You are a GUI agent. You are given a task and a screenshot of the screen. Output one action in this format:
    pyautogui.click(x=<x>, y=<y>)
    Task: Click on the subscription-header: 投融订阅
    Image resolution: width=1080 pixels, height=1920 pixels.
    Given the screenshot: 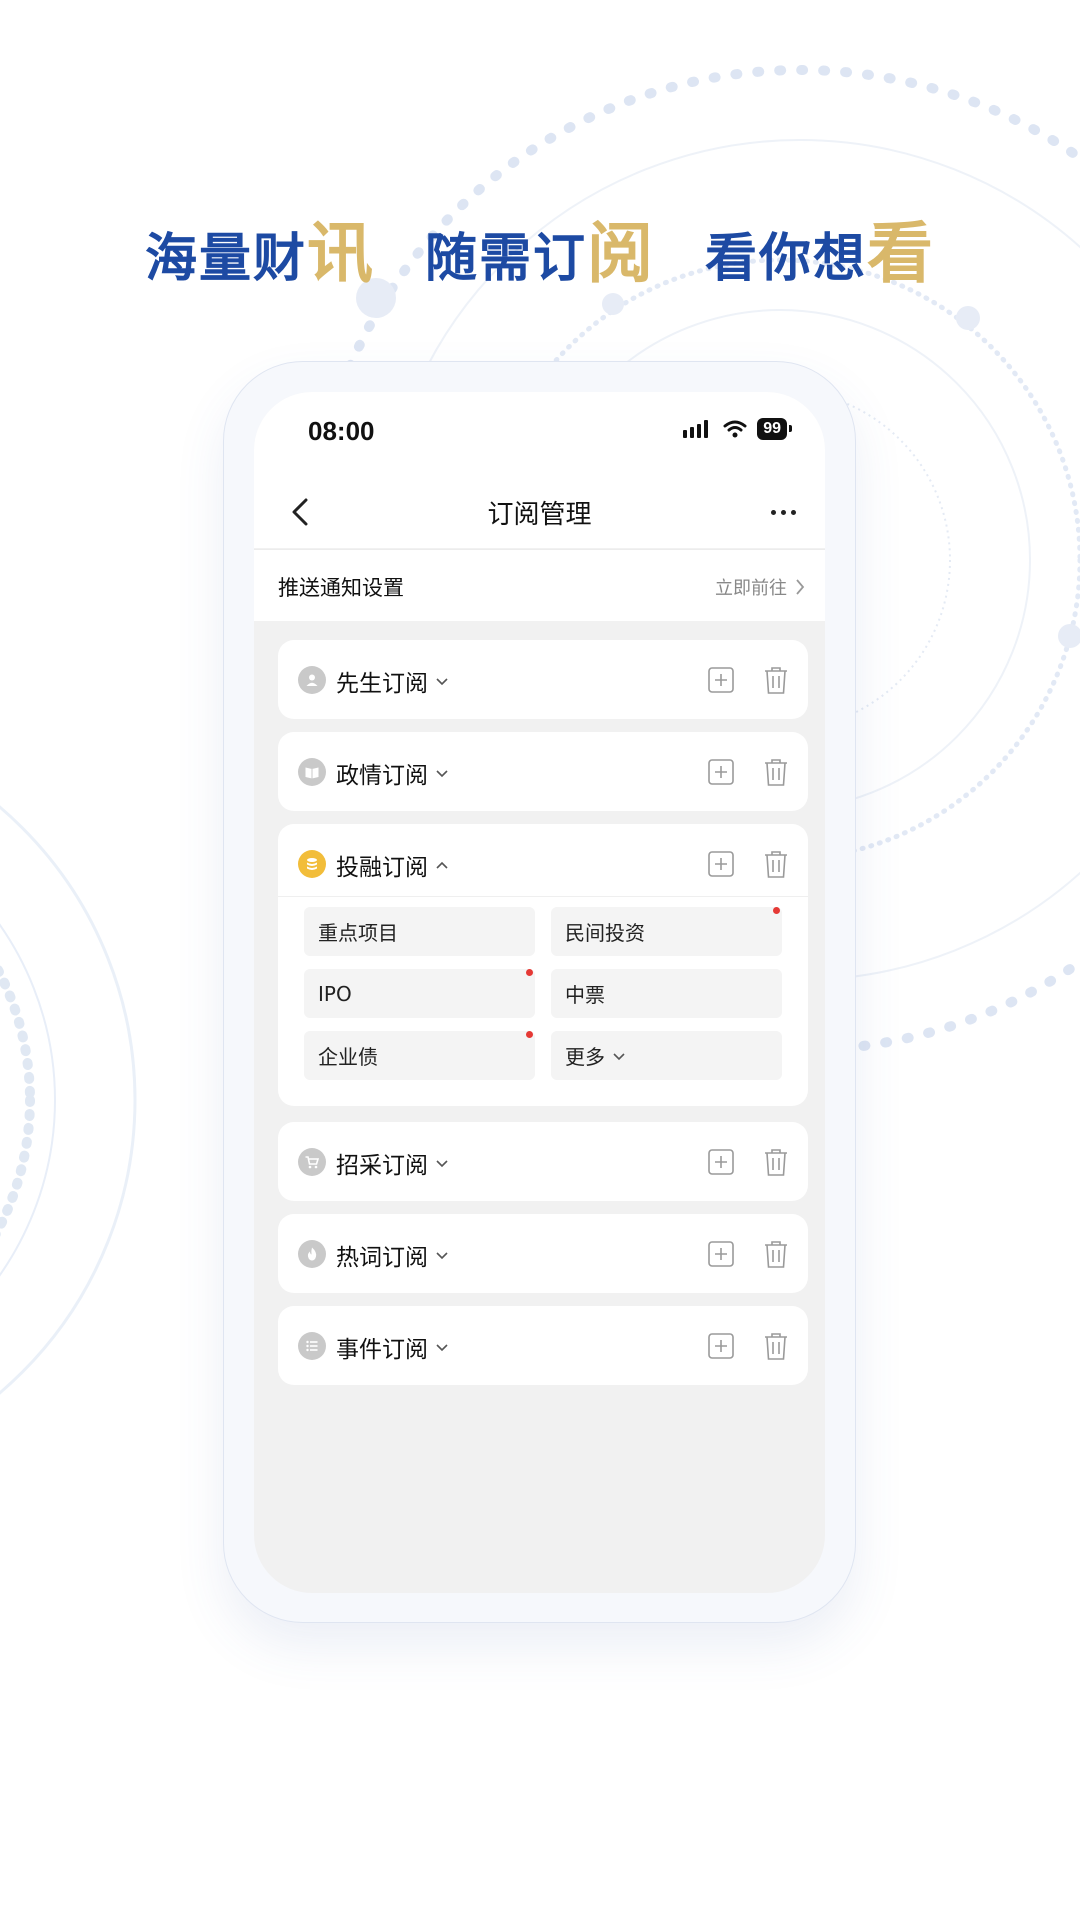 What is the action you would take?
    pyautogui.click(x=543, y=860)
    